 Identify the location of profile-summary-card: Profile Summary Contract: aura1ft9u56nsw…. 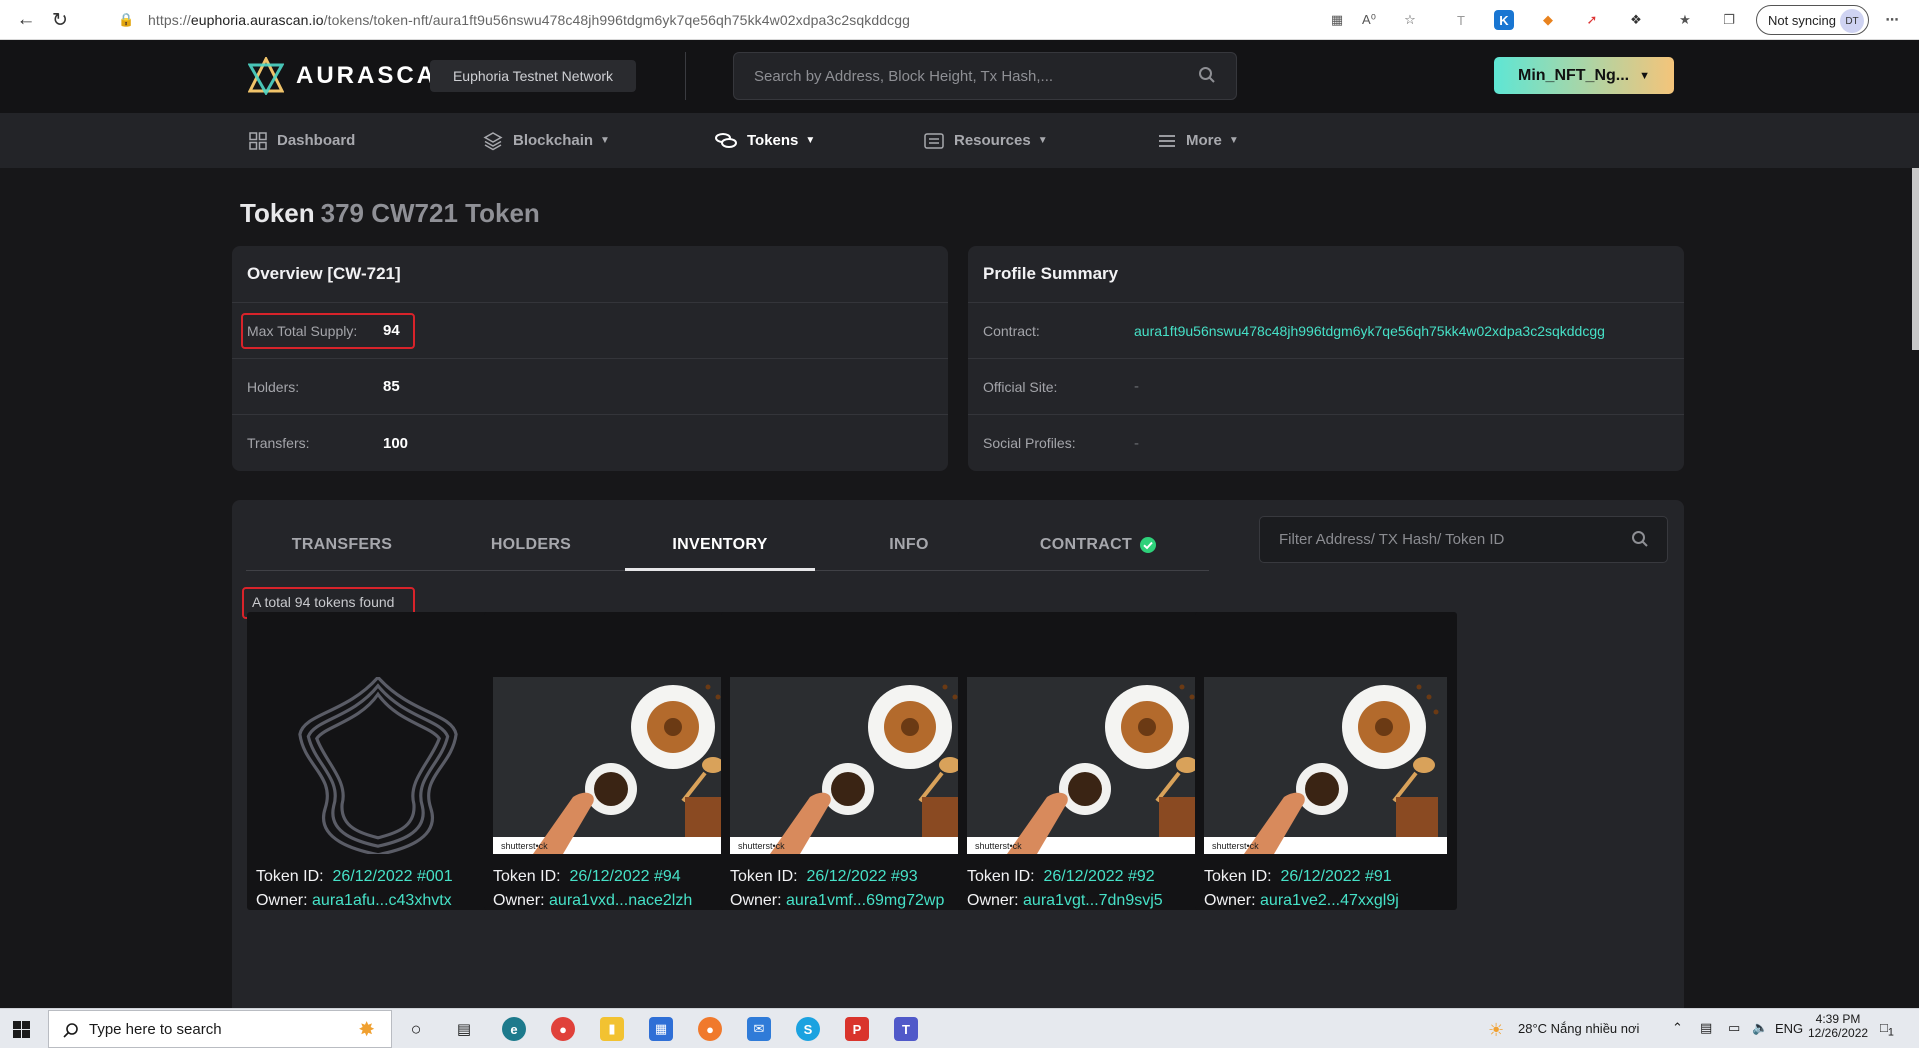
(1326, 358).